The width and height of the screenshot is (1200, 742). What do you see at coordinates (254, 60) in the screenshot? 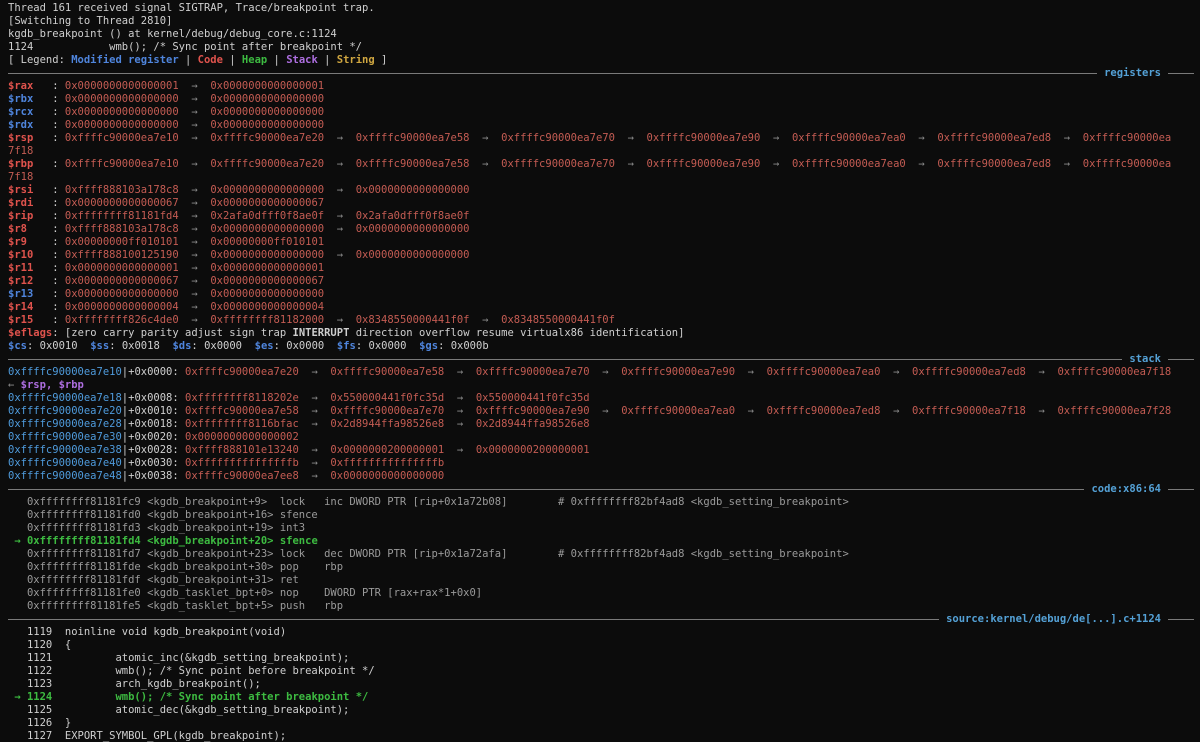
I see `text-segment: Heap` at bounding box center [254, 60].